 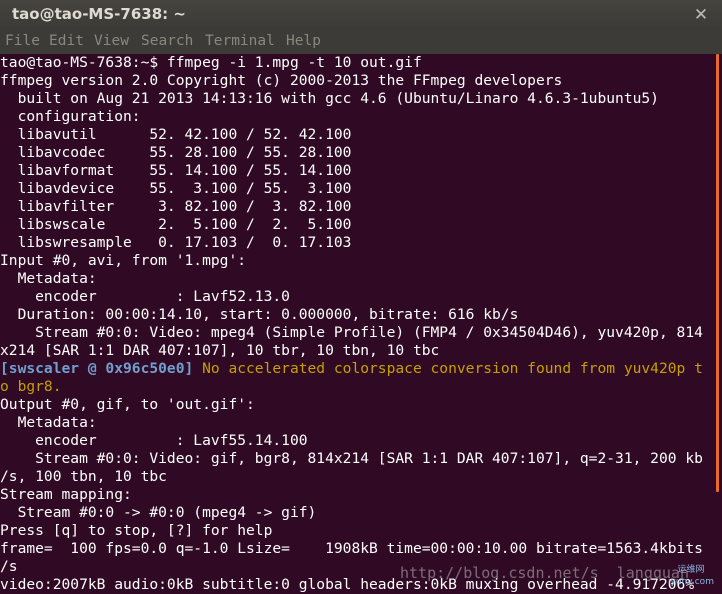 I want to click on terminal-line: /s, 100 tbn, 10 tbc, so click(x=83, y=476).